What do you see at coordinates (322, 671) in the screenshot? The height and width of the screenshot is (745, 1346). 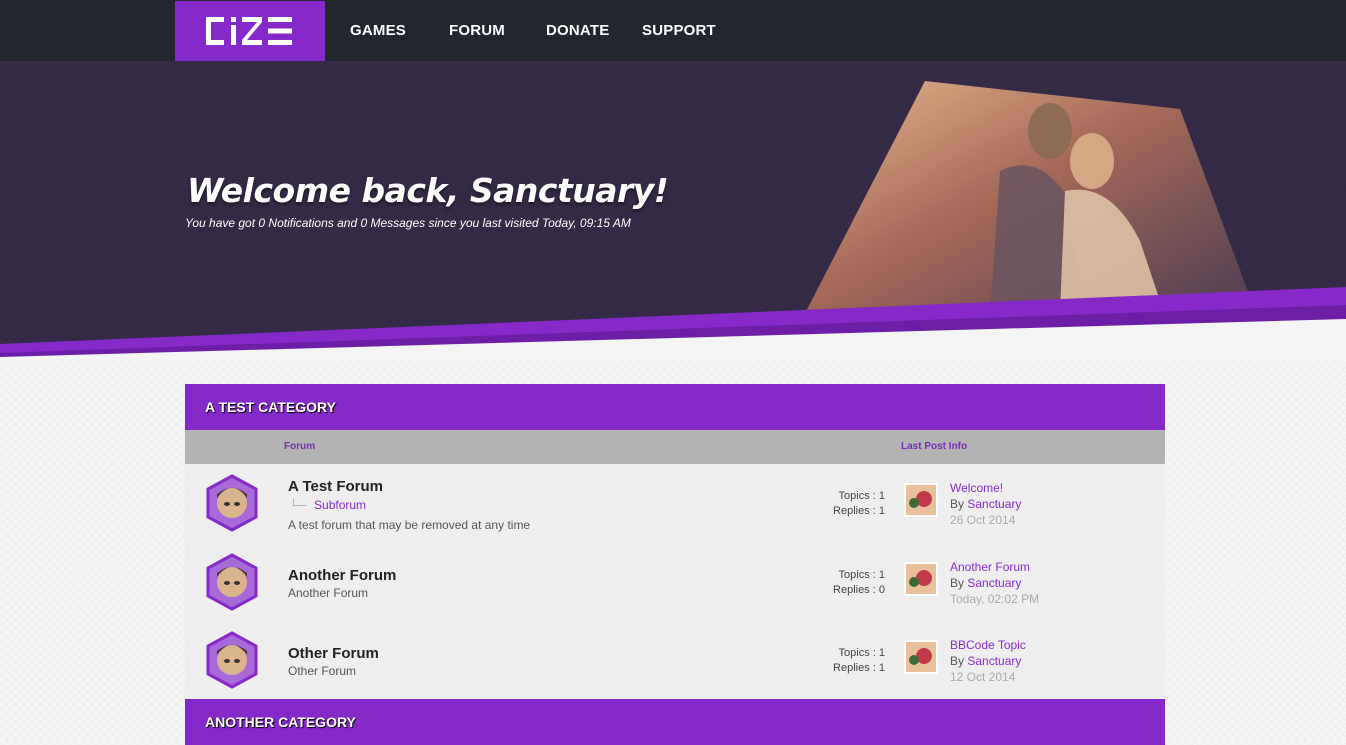 I see `forum-description: Other Forum` at bounding box center [322, 671].